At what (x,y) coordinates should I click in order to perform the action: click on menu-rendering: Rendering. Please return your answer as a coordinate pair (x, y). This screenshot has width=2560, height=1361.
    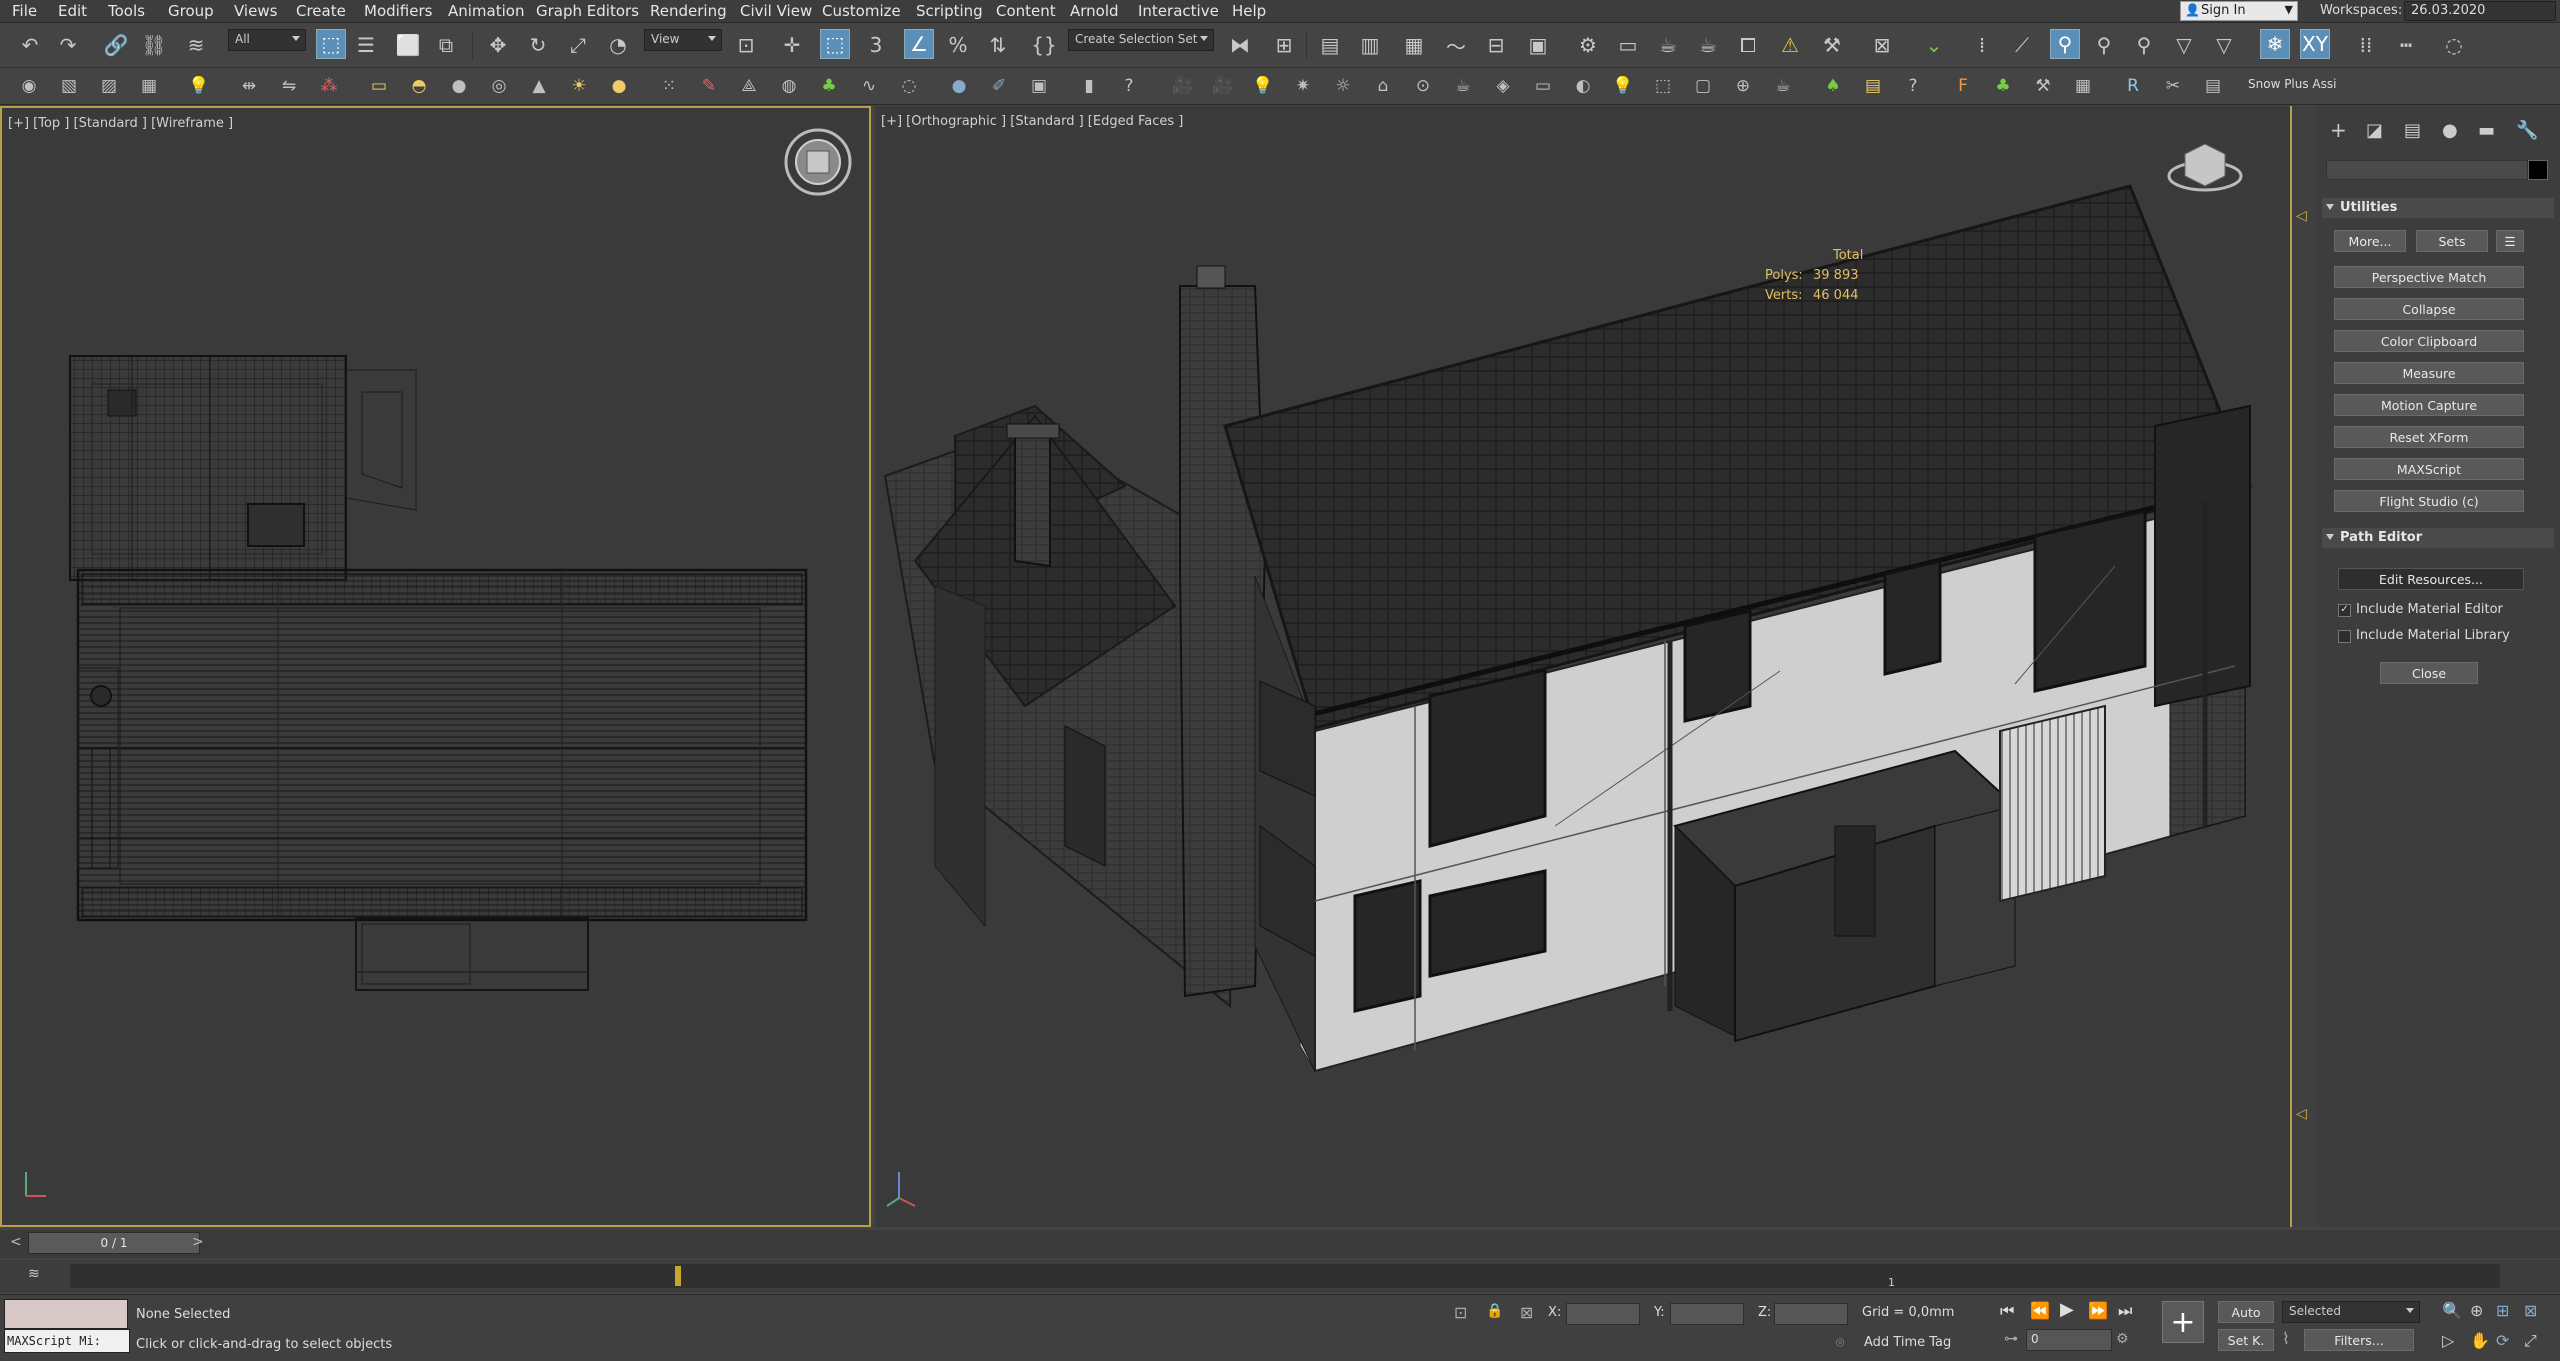
    Looking at the image, I should click on (688, 11).